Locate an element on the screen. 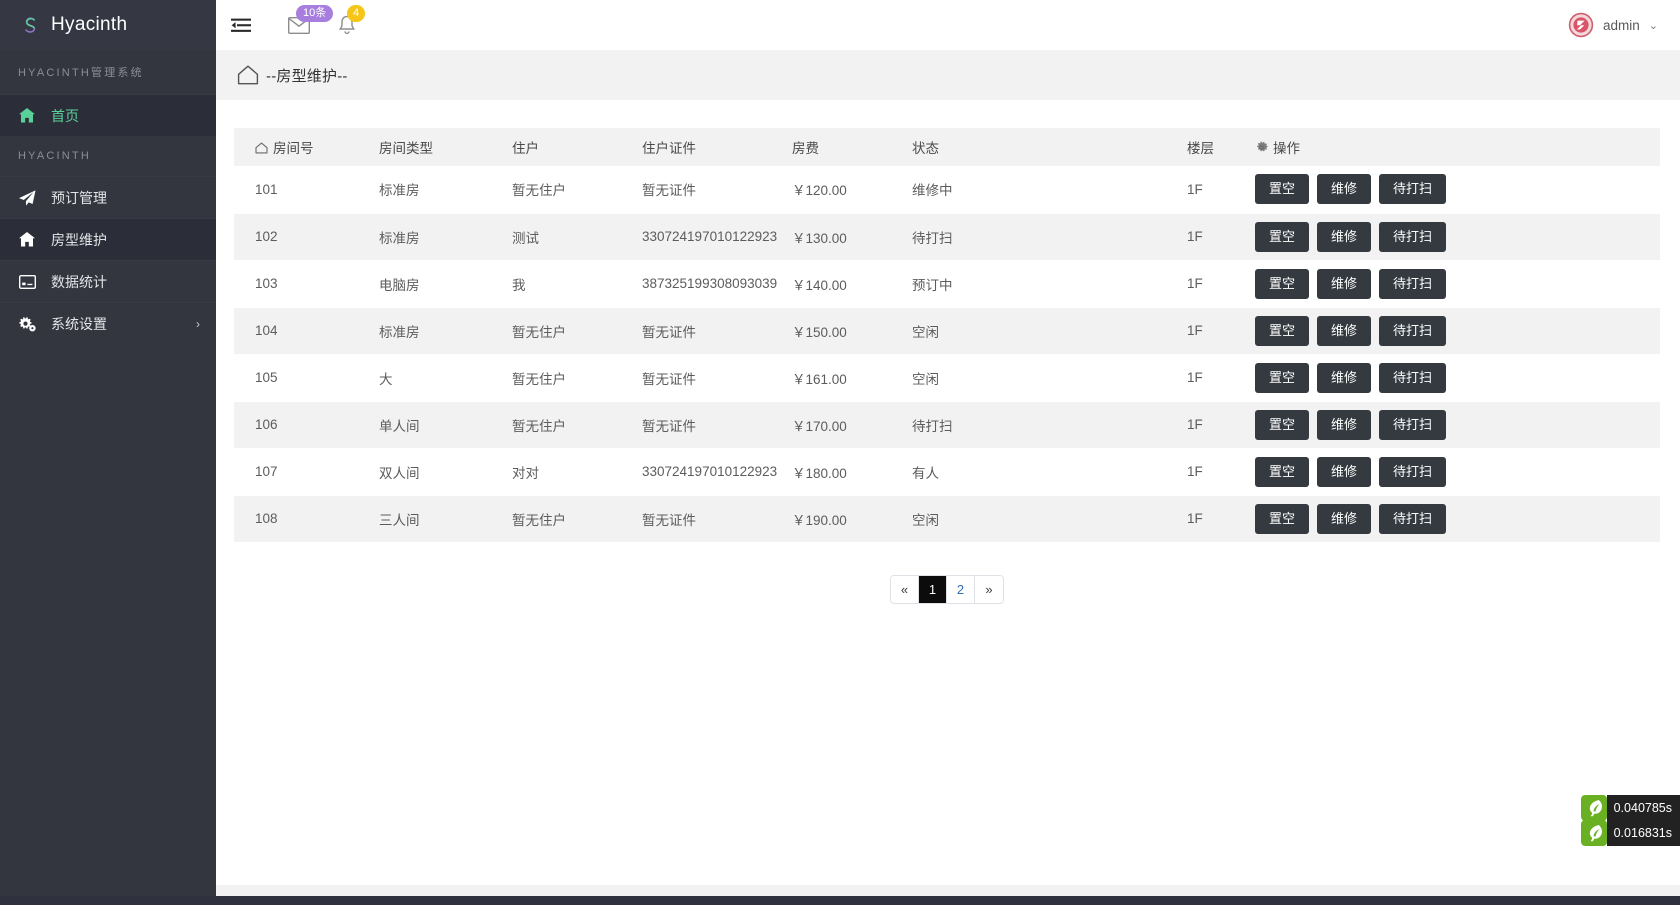  table-row: 106 单人间 暂无住户 暂无证件 ￥170.00 待打扫 1F 置空 维修 待打扫 is located at coordinates (947, 425).